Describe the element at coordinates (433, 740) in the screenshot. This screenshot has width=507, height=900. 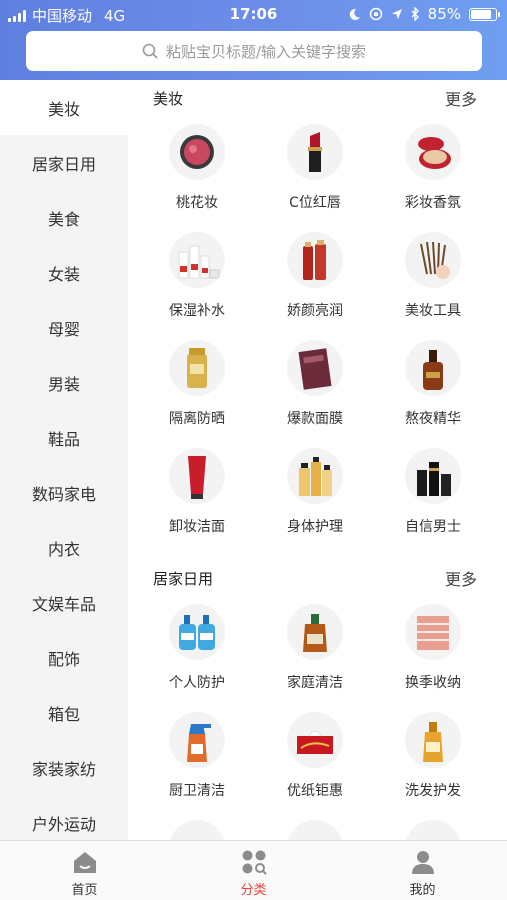
I see `shampoo-bottle-icon` at that location.